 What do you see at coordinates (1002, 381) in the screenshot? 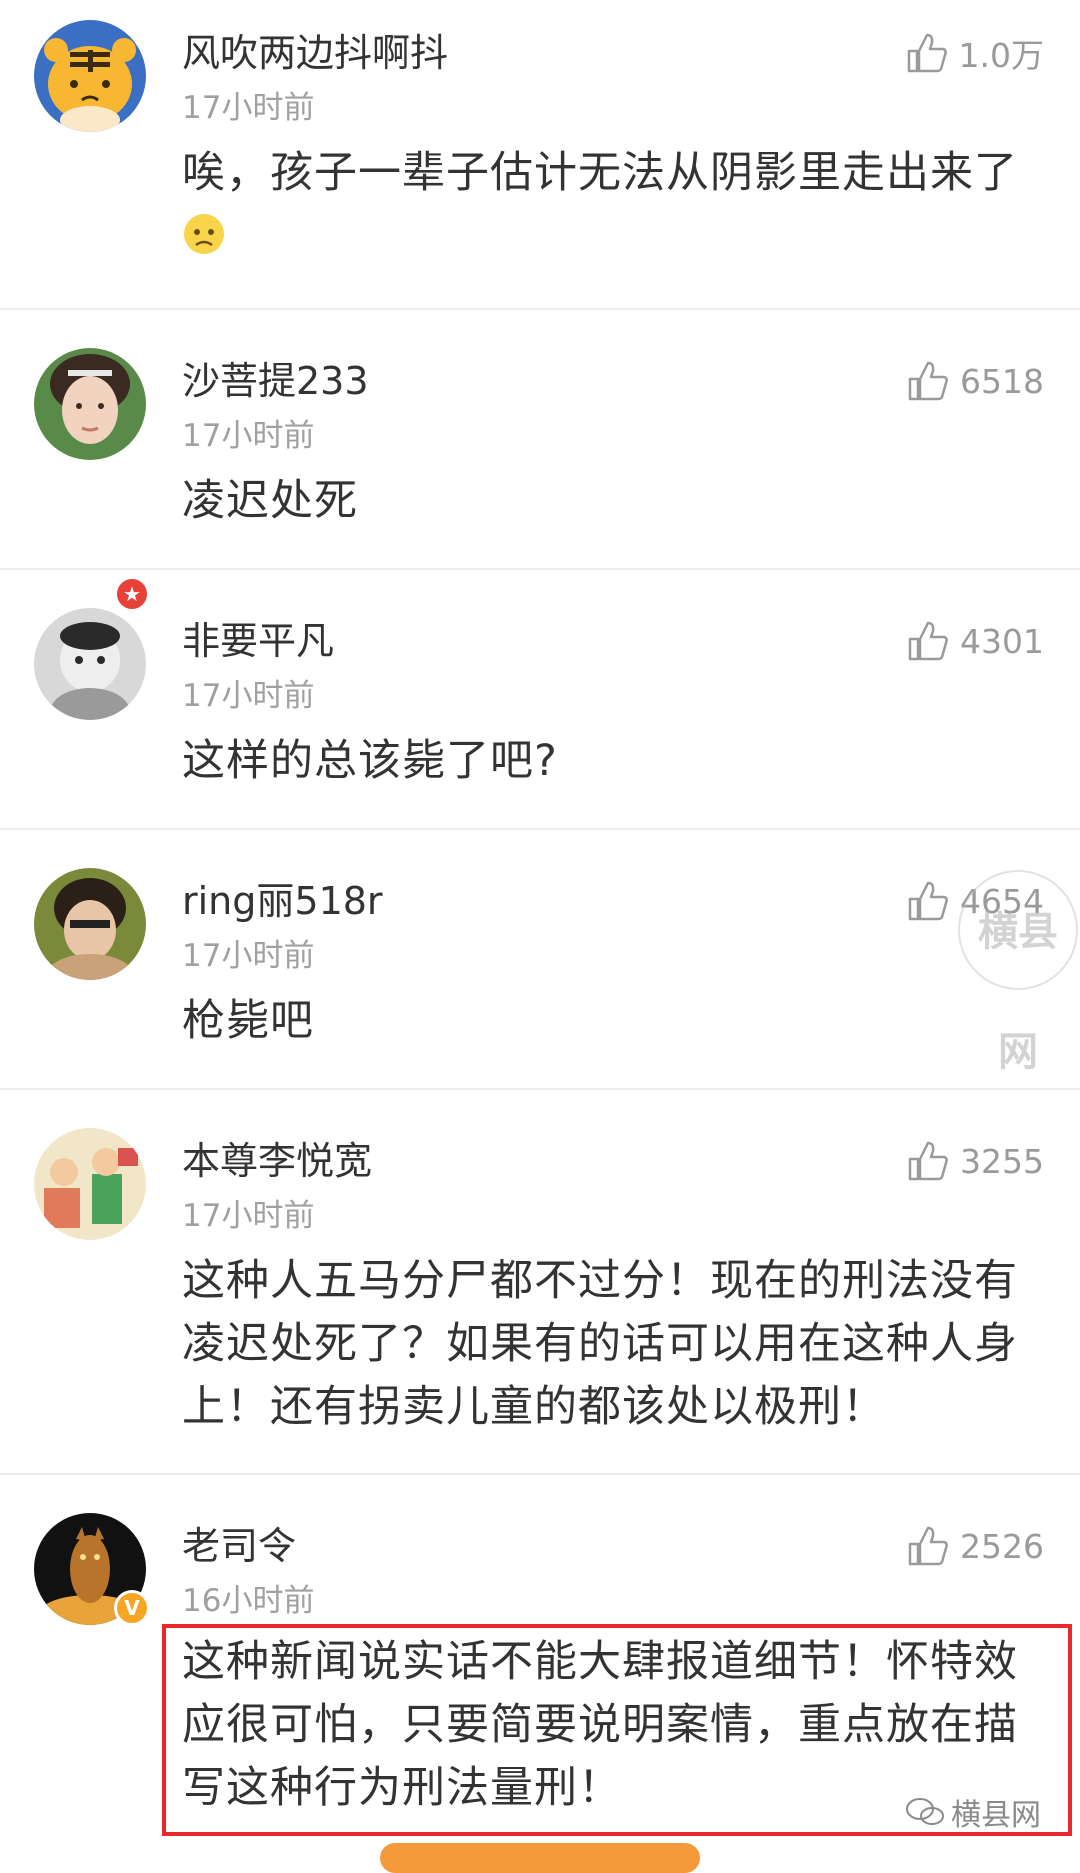
I see `like-count: 6518` at bounding box center [1002, 381].